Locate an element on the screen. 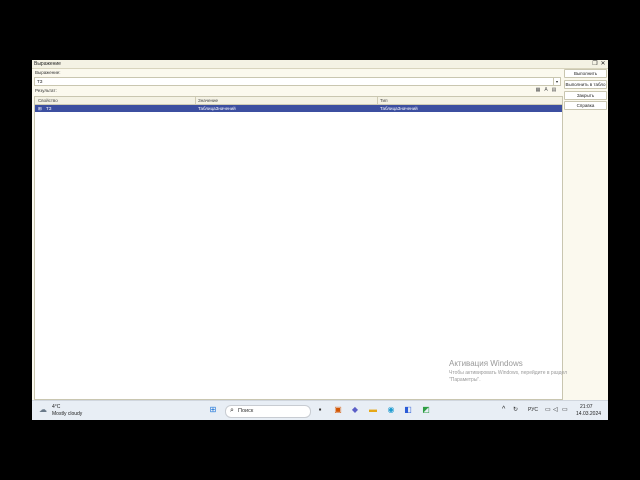 Image resolution: width=640 pixels, height=480 pixels. column-header-property: Свойство is located at coordinates (48, 100).